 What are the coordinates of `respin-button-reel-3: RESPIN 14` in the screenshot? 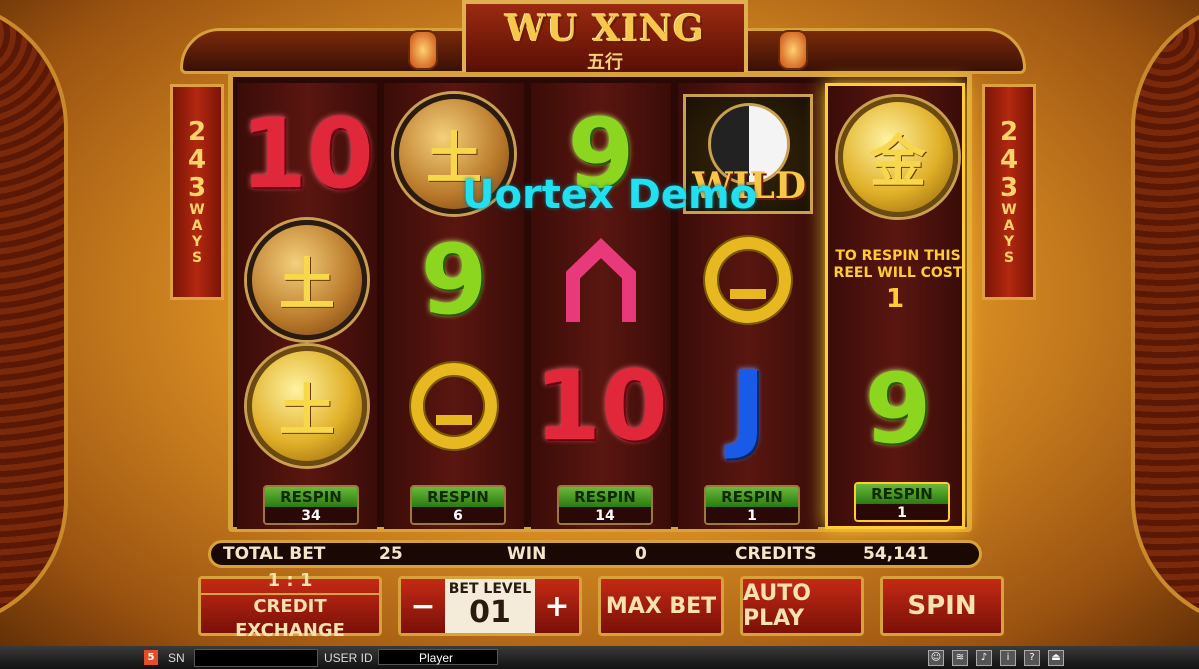 It's located at (605, 505).